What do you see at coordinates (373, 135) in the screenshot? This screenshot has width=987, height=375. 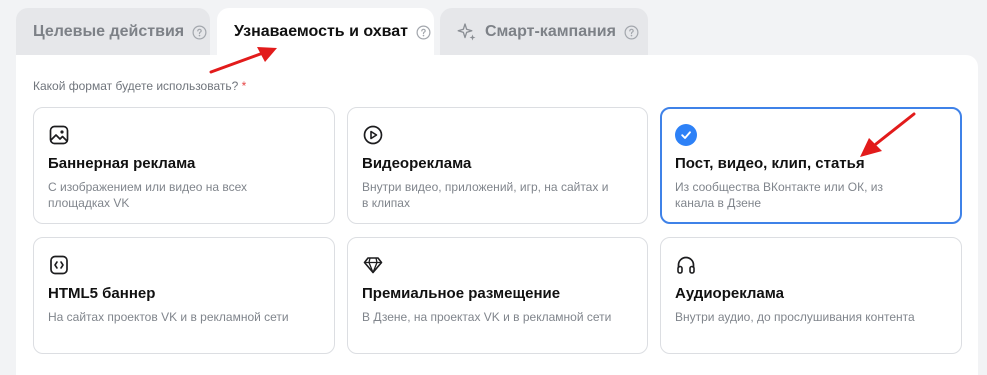 I see `play-circle-icon` at bounding box center [373, 135].